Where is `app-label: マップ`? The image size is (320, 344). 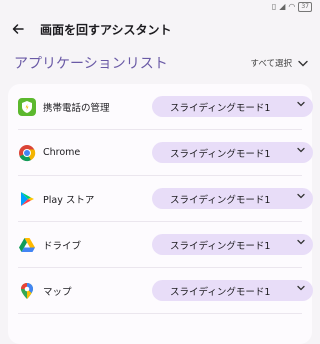 app-label: マップ is located at coordinates (57, 292).